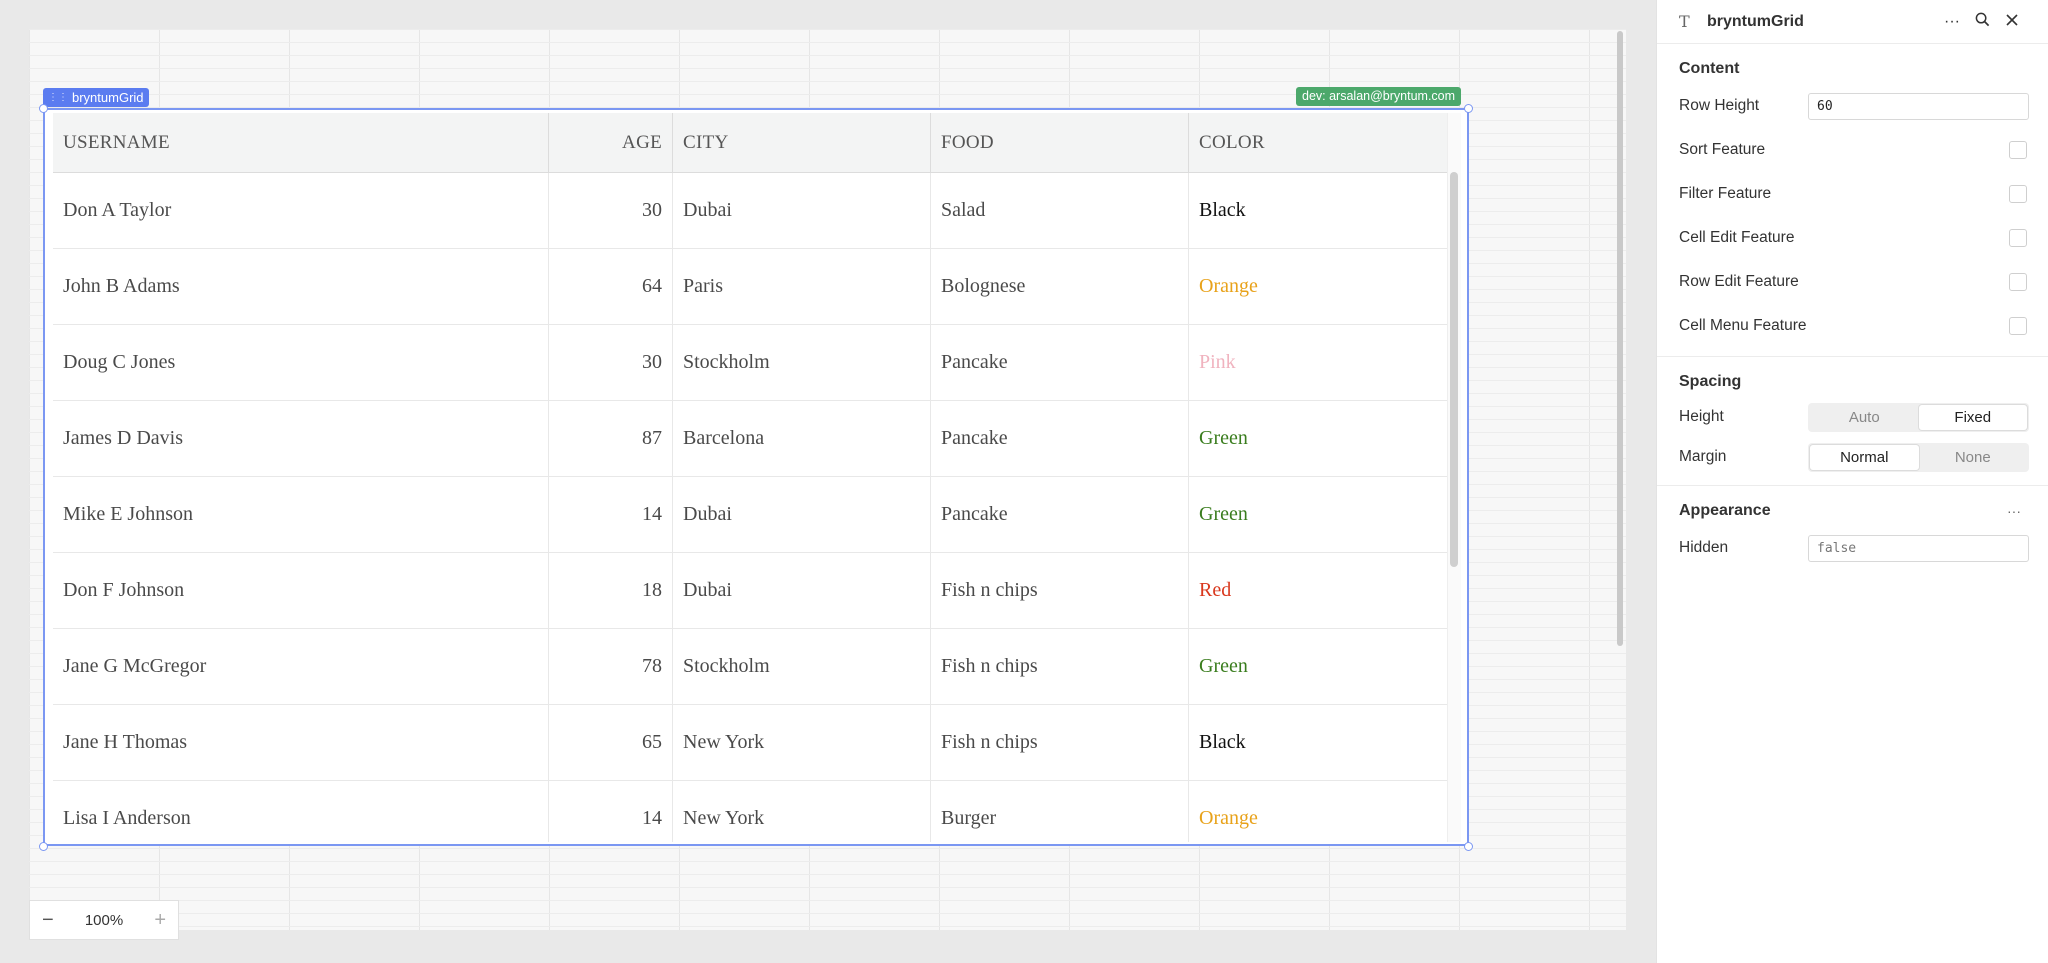  What do you see at coordinates (1319, 590) in the screenshot?
I see `cell-color: Red` at bounding box center [1319, 590].